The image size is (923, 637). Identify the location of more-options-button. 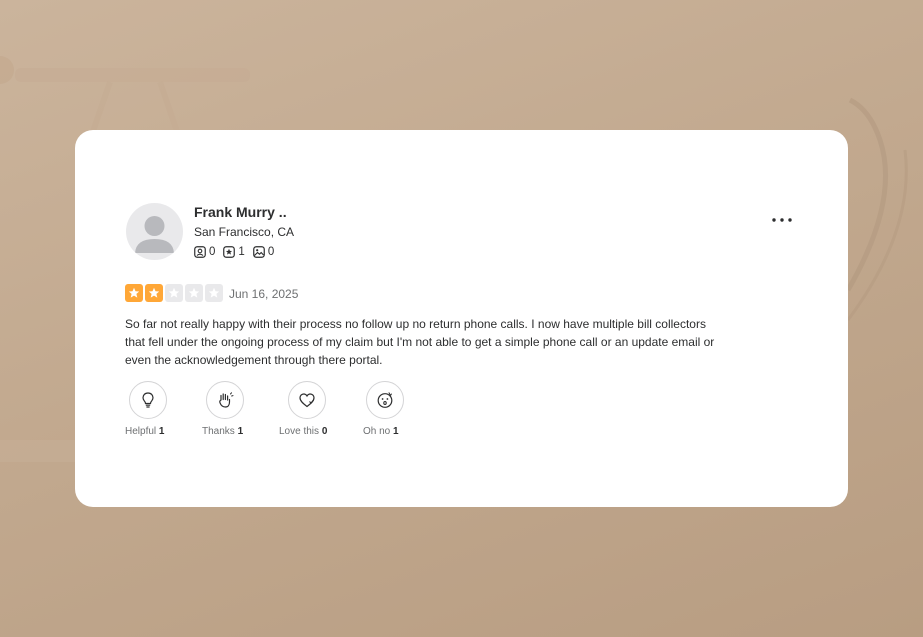
(782, 220).